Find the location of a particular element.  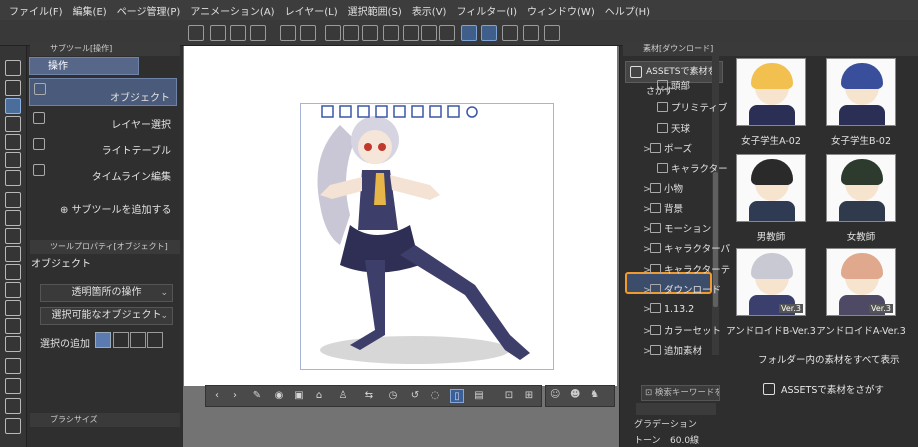

zoom-icon is located at coordinates (13, 68).